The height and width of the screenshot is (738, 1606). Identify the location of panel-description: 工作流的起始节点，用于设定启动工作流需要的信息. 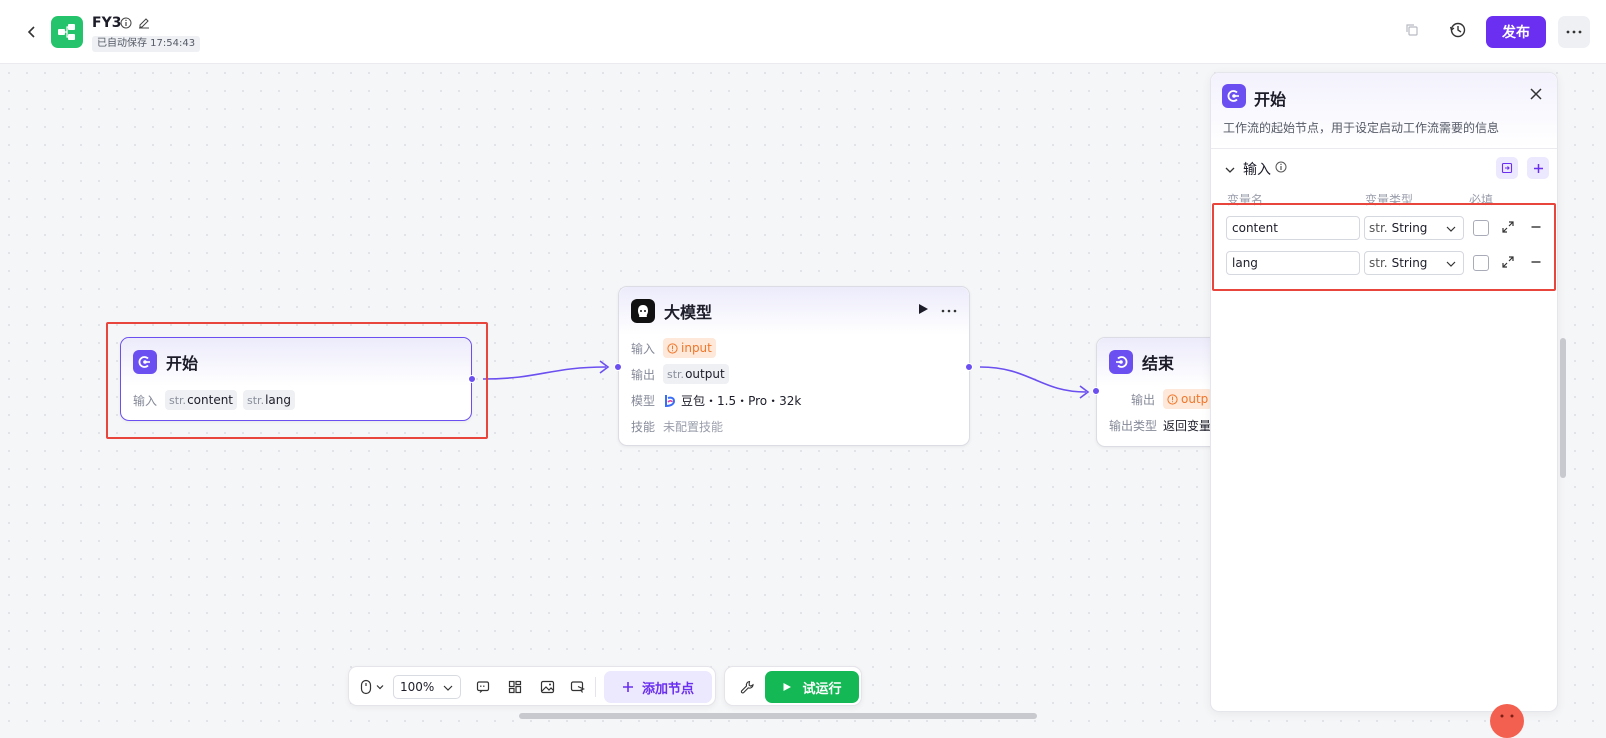
(1361, 128).